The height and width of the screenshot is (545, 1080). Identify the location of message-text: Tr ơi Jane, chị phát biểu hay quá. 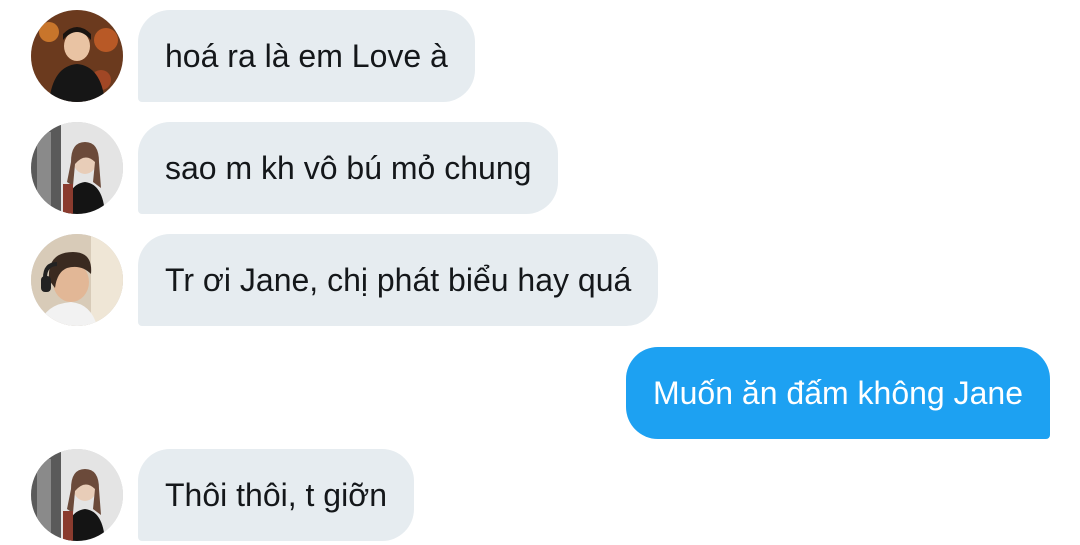
(398, 279).